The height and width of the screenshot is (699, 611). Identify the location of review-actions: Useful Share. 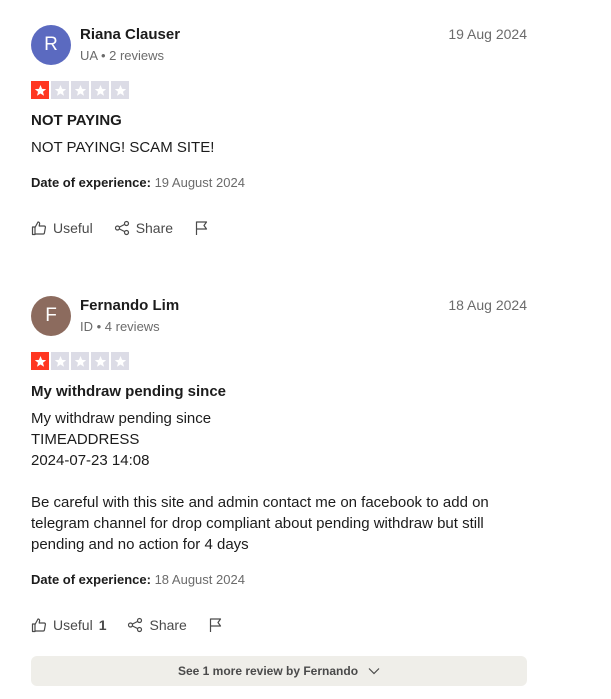
(120, 228).